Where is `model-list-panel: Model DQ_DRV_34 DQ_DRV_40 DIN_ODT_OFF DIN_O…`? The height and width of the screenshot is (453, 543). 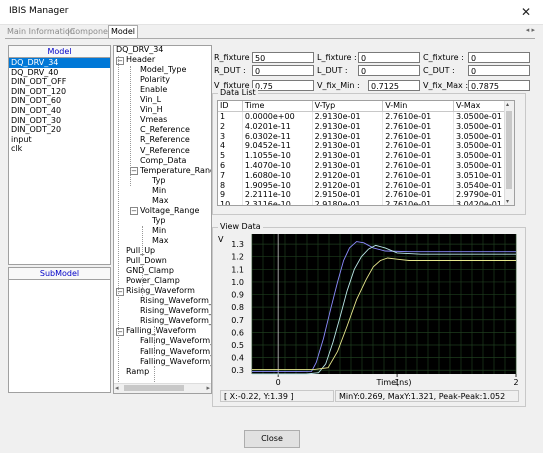 model-list-panel: Model DQ_DRV_34 DQ_DRV_40 DIN_ODT_OFF DIN_O… is located at coordinates (59, 155).